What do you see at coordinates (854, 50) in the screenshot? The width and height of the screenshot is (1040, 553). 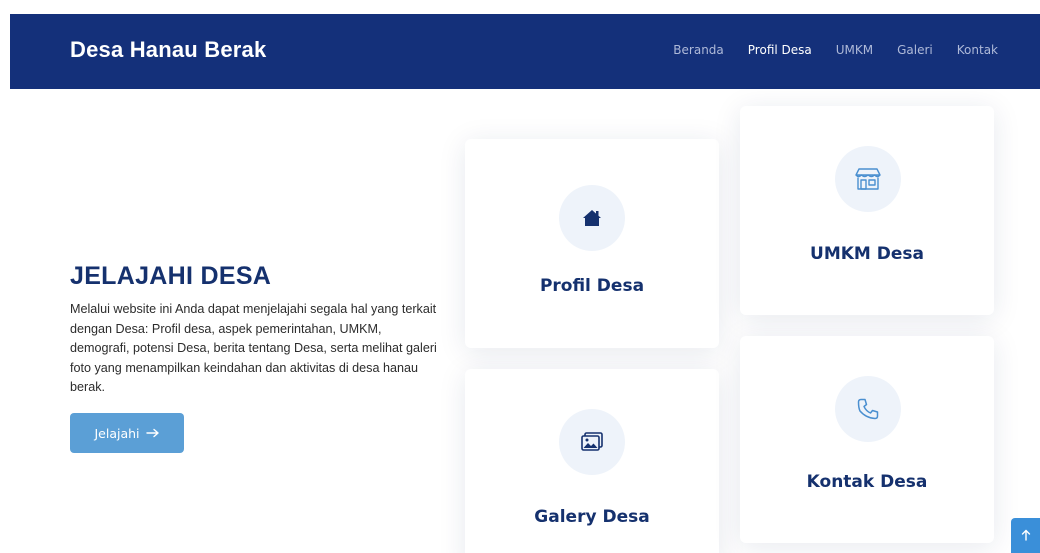 I see `nav-item-umkm: UMKM` at bounding box center [854, 50].